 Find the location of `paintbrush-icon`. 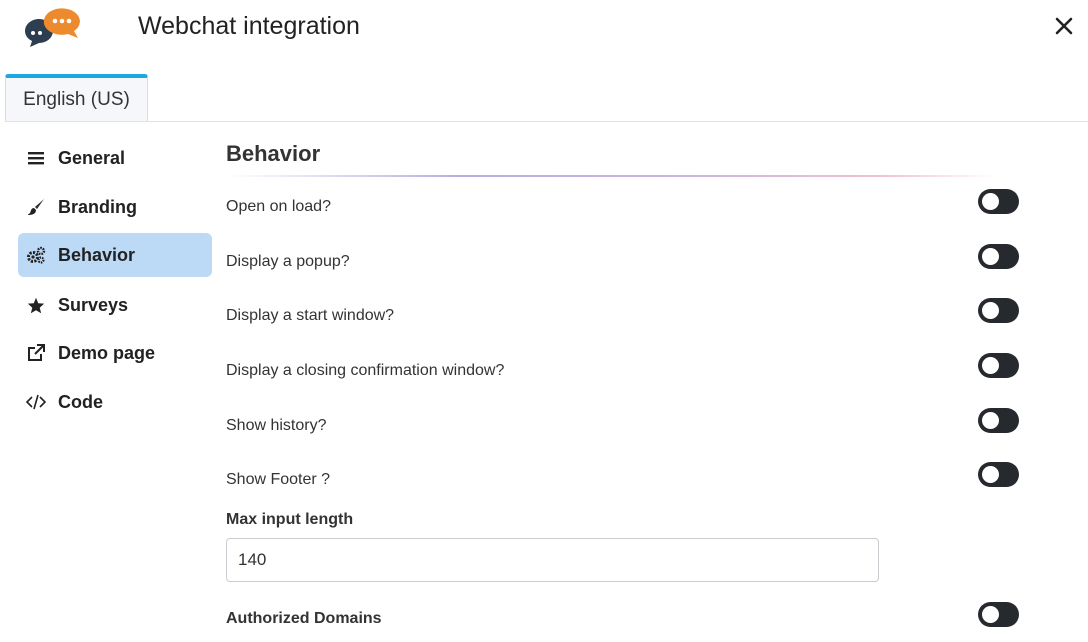

paintbrush-icon is located at coordinates (36, 207).